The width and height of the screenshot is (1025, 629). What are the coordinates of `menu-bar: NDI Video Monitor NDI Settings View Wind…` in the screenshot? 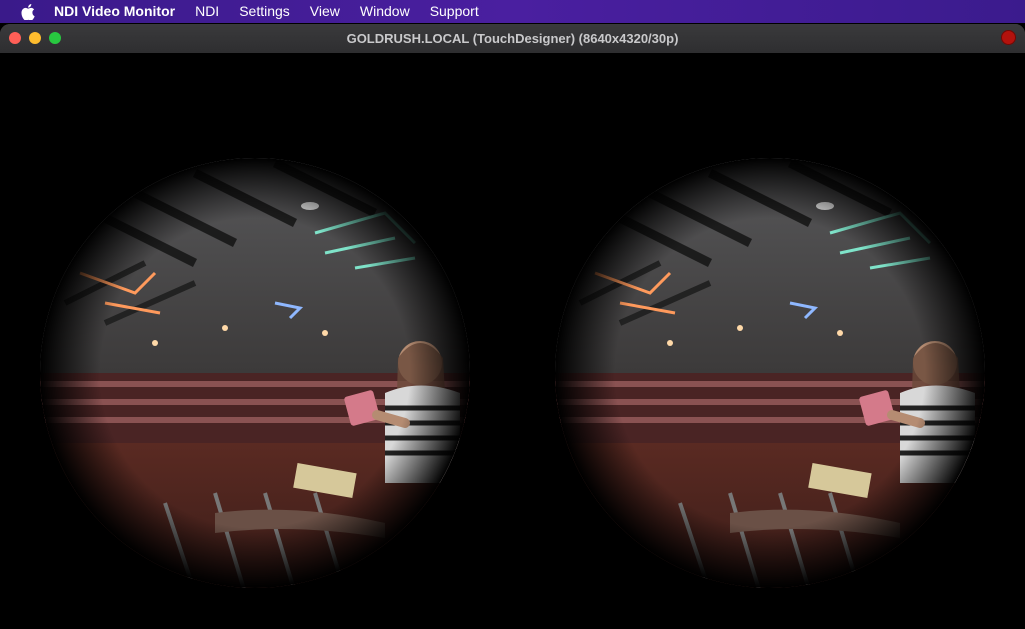 It's located at (512, 11).